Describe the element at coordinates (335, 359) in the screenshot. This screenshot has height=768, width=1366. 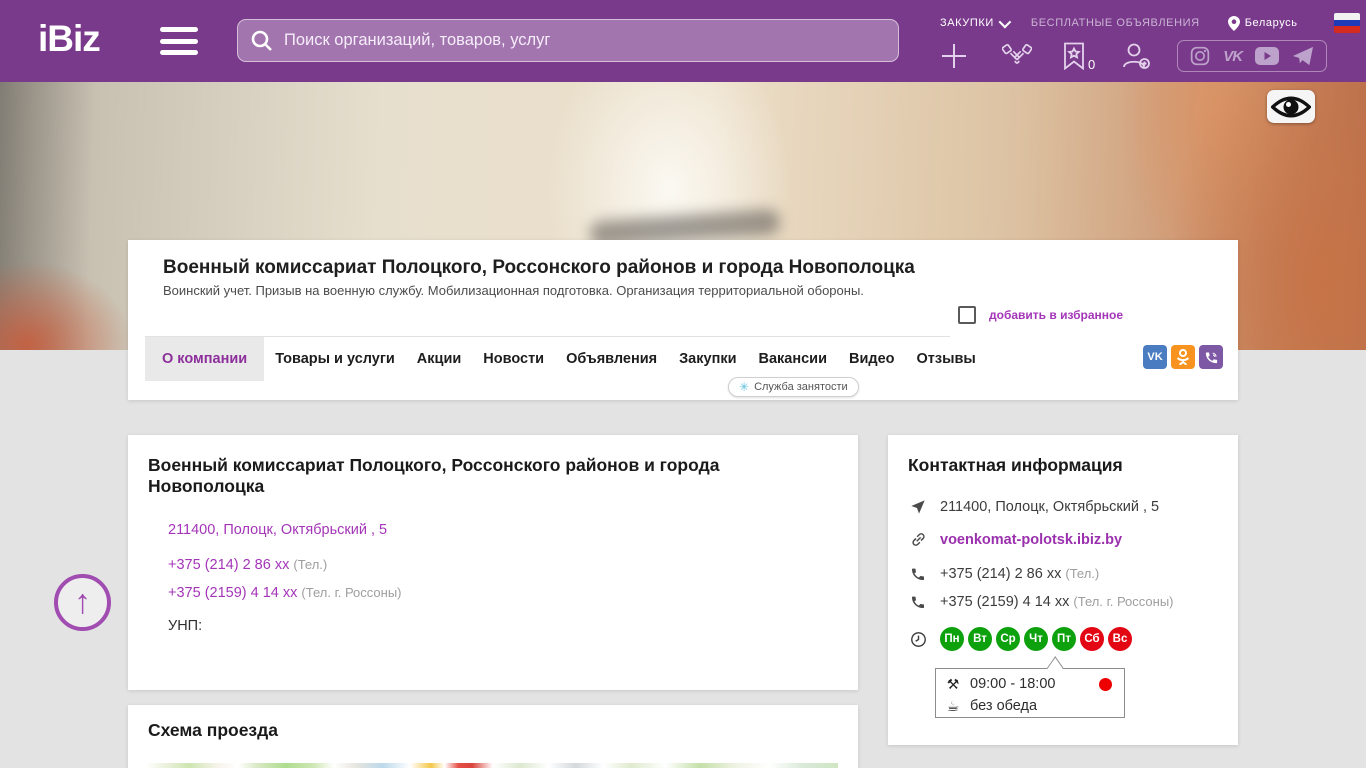
I see `tab-products: Товары и услуги` at that location.